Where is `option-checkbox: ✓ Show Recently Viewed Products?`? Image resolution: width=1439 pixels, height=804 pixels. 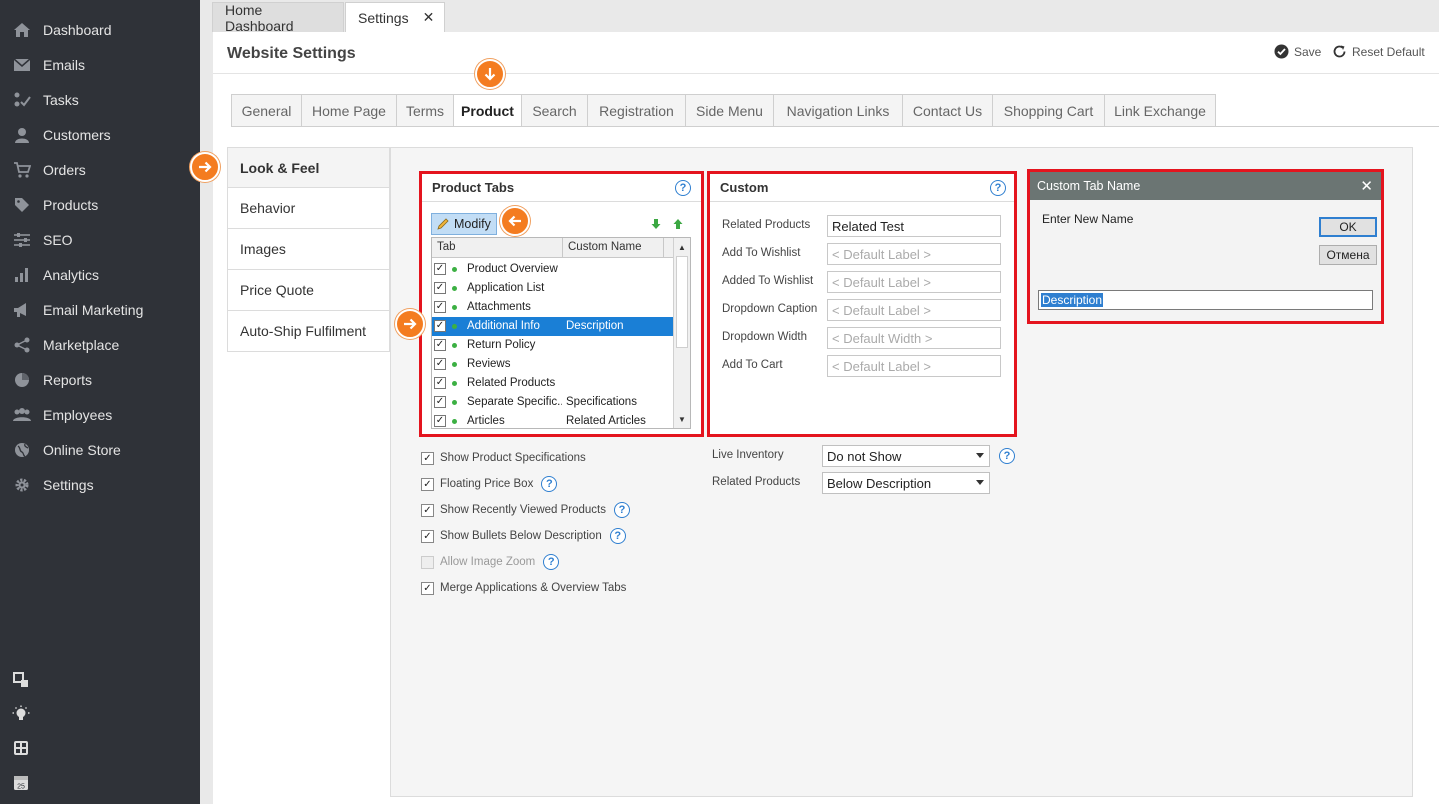
option-checkbox: ✓ Show Recently Viewed Products? is located at coordinates (525, 510).